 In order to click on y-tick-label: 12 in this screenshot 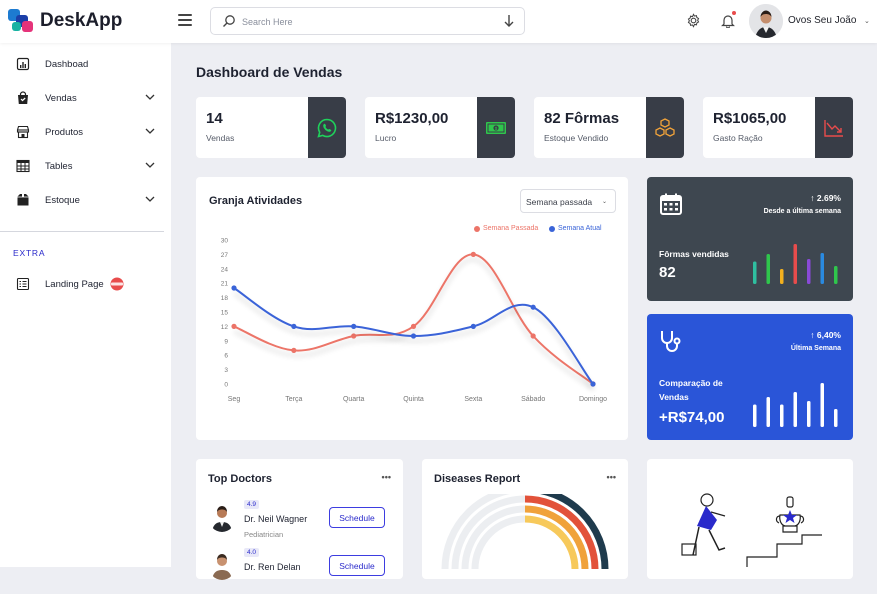, I will do `click(225, 327)`.